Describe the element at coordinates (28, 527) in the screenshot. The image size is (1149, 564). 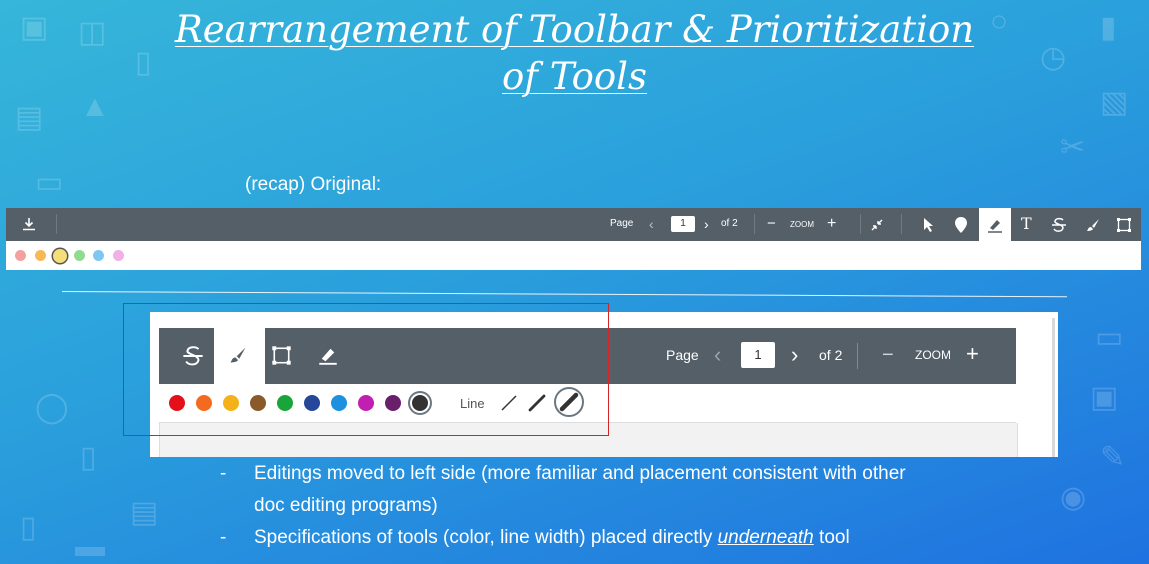
I see `notebook-doodle-icon: ▯` at that location.